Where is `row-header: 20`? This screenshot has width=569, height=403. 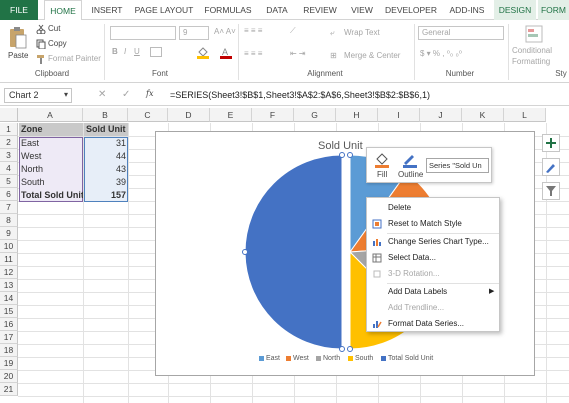
row-header: 20 is located at coordinates (9, 376).